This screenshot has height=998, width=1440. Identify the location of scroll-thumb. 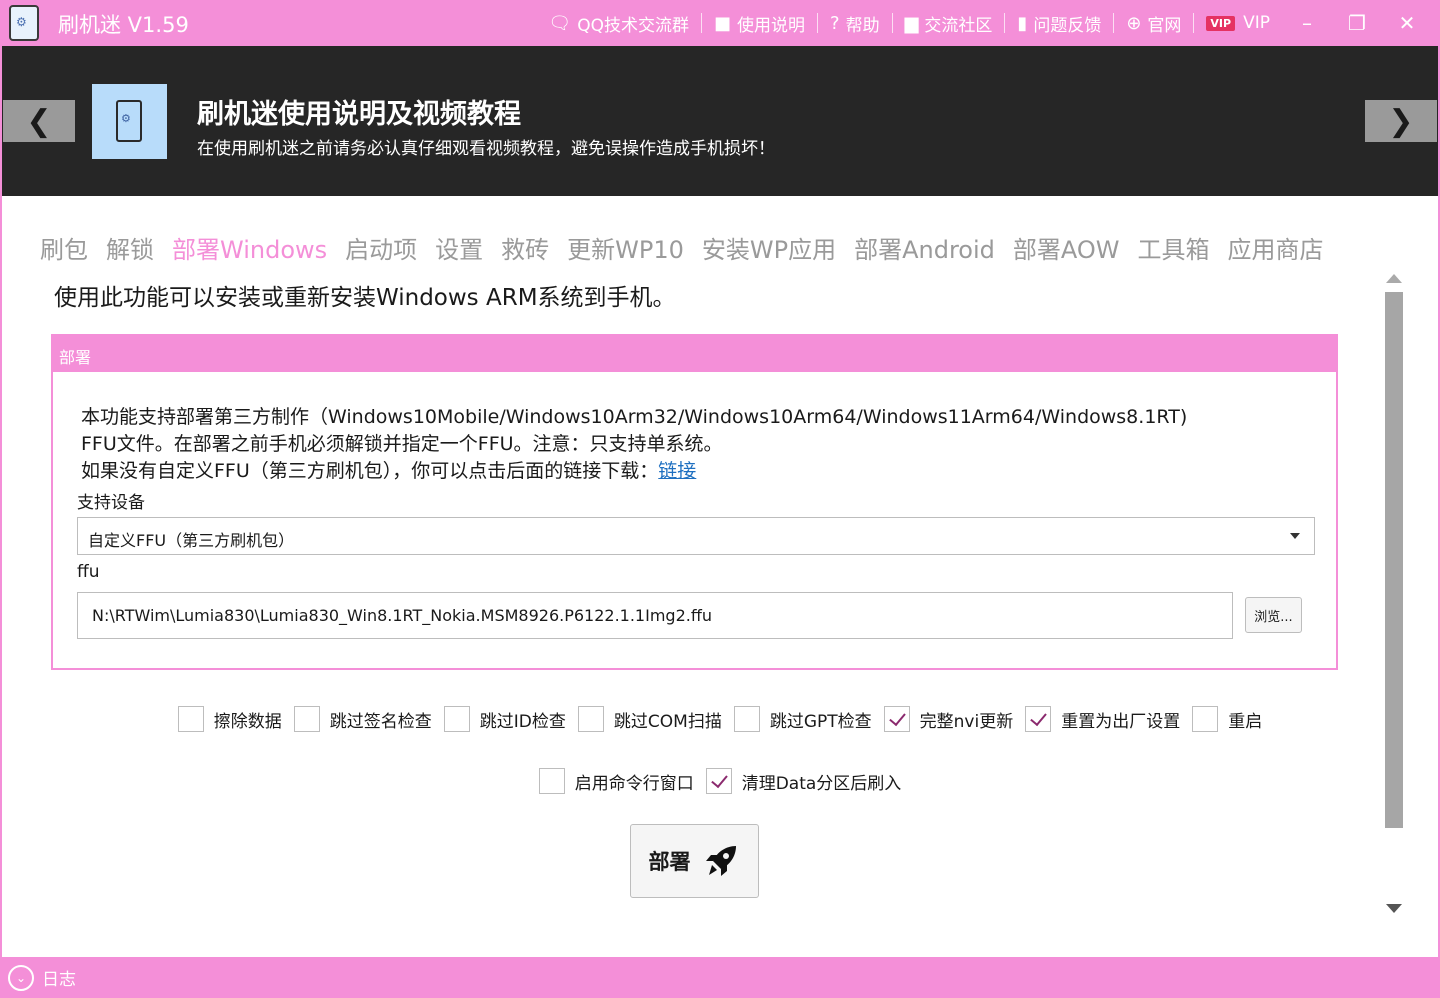
(1394, 560).